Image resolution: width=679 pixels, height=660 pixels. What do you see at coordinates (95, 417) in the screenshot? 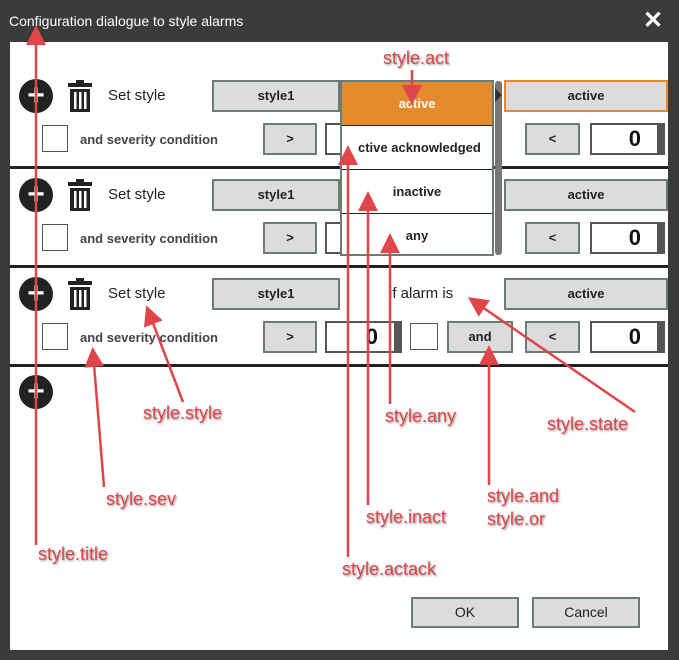
I see `arrow-sev` at bounding box center [95, 417].